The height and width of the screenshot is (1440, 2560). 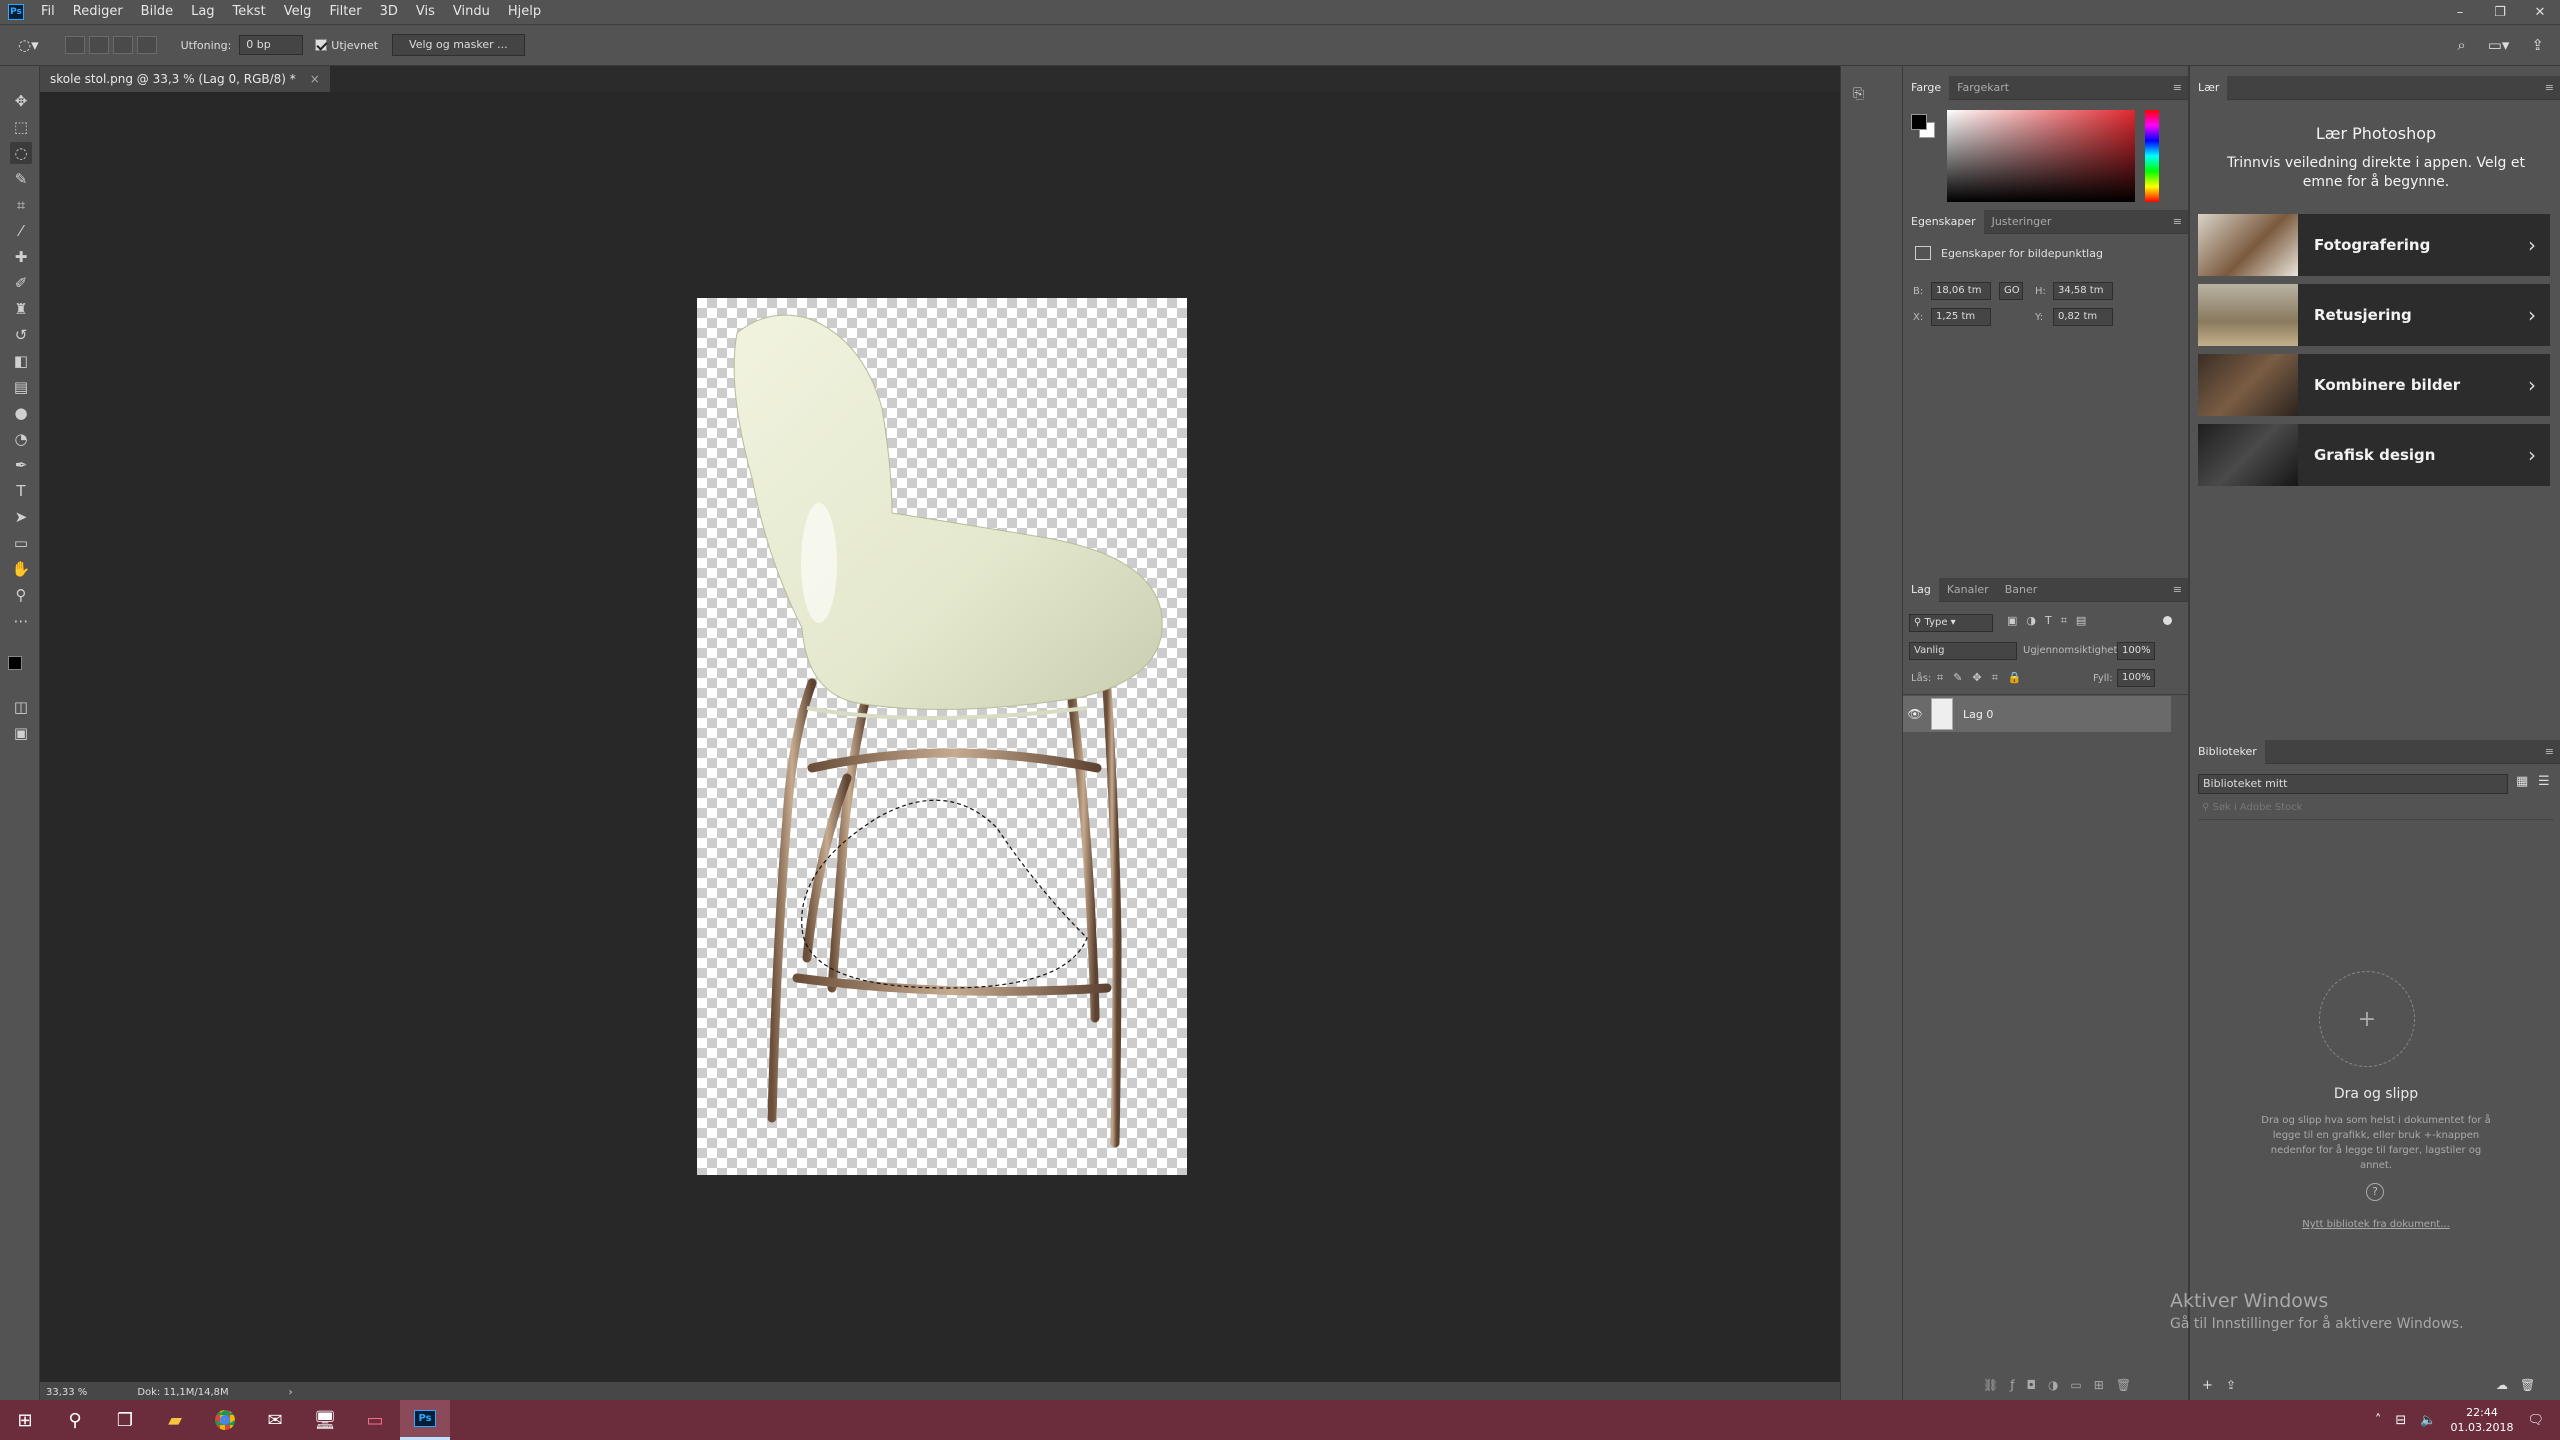 What do you see at coordinates (524, 12) in the screenshot?
I see `menu-help: Hjelp` at bounding box center [524, 12].